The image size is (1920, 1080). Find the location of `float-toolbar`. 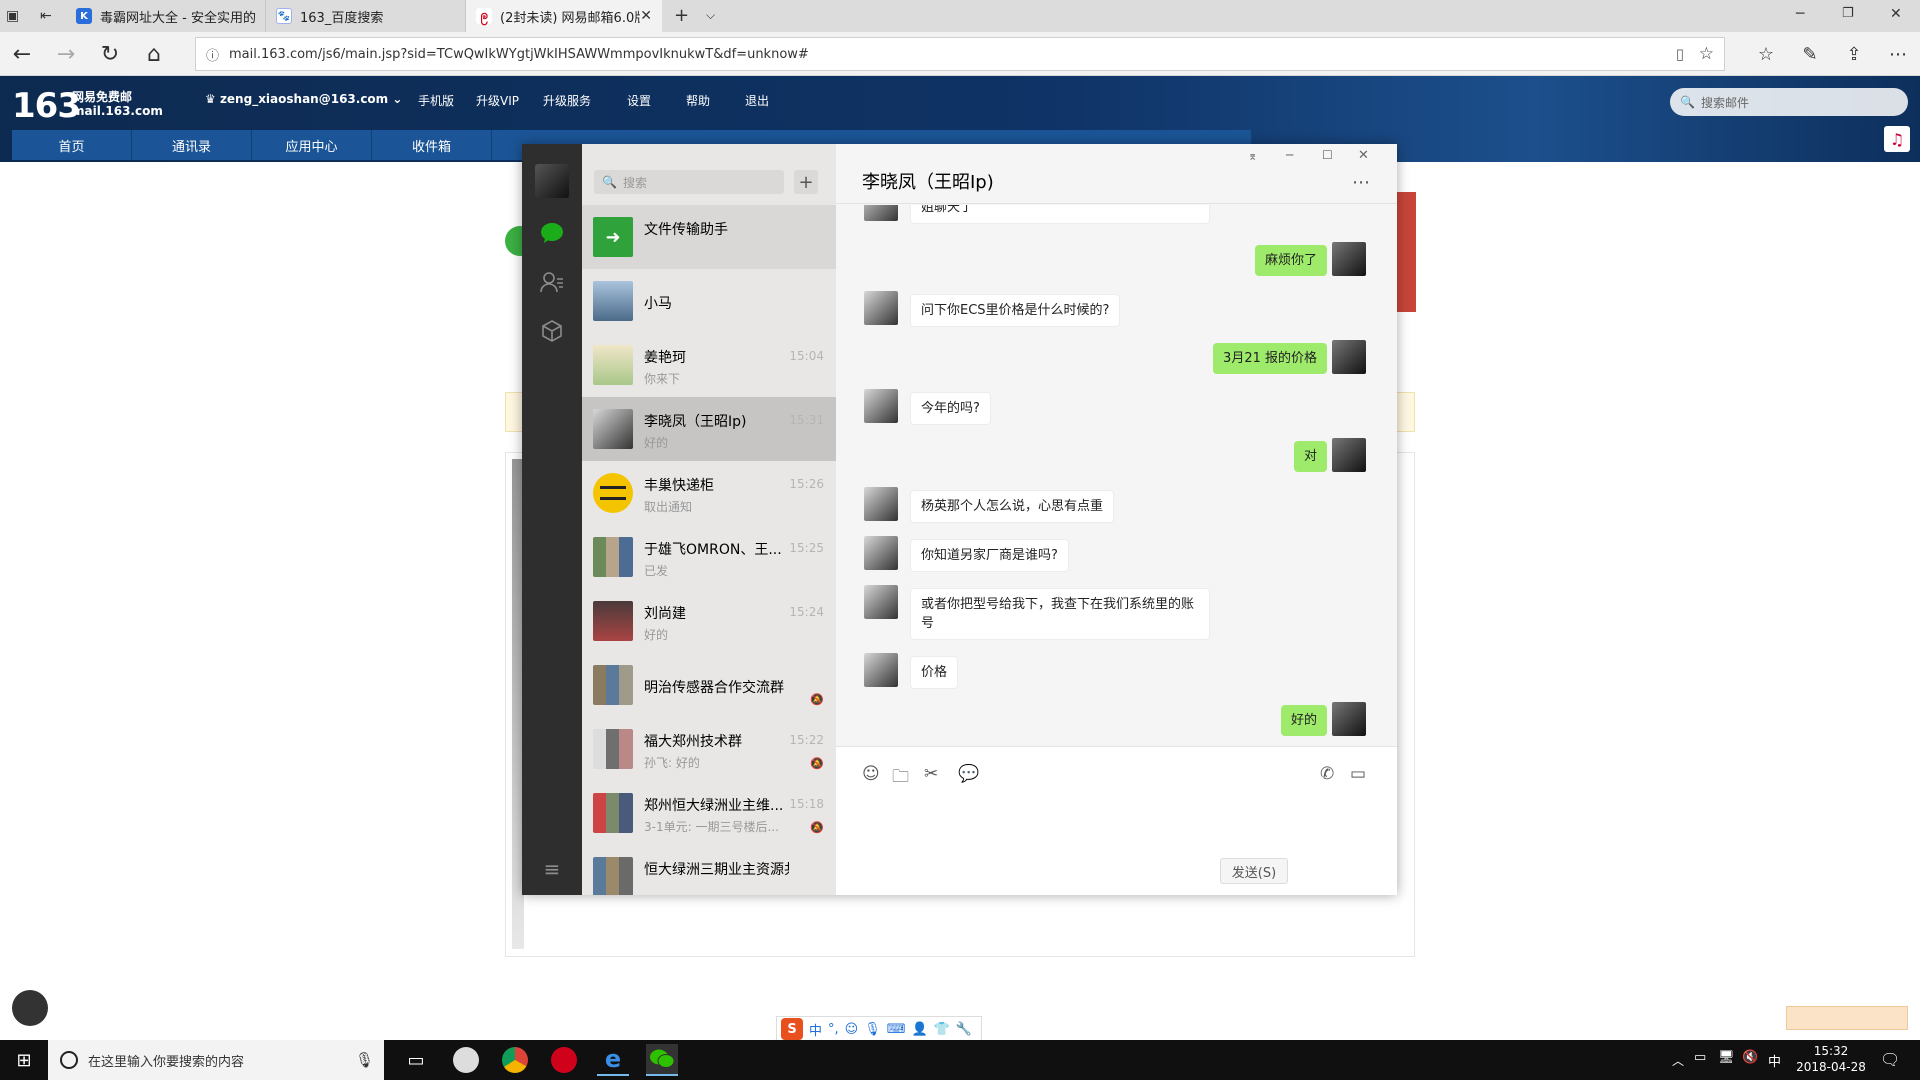

float-toolbar is located at coordinates (1847, 1018).